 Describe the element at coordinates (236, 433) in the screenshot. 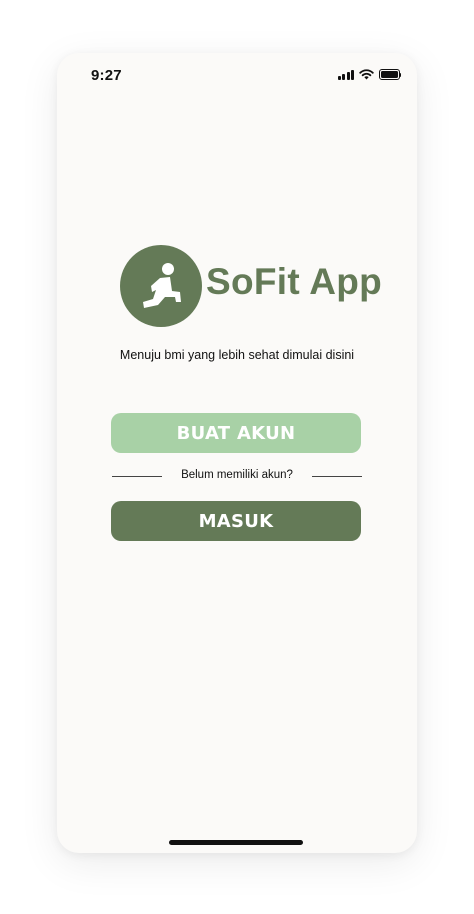

I see `create-account-button: BUAT AKUN` at that location.